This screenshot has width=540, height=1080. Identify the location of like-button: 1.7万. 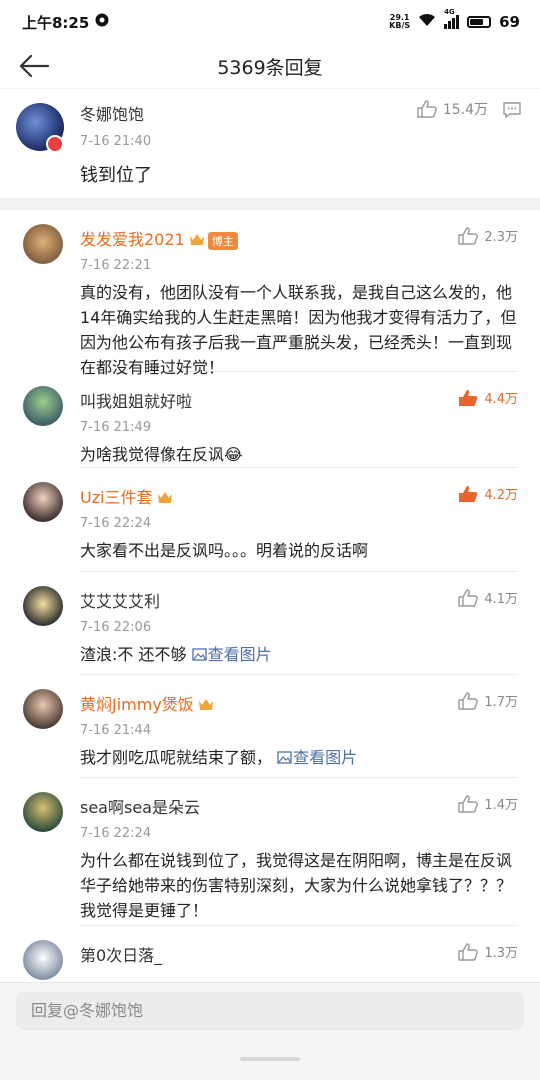
(488, 700).